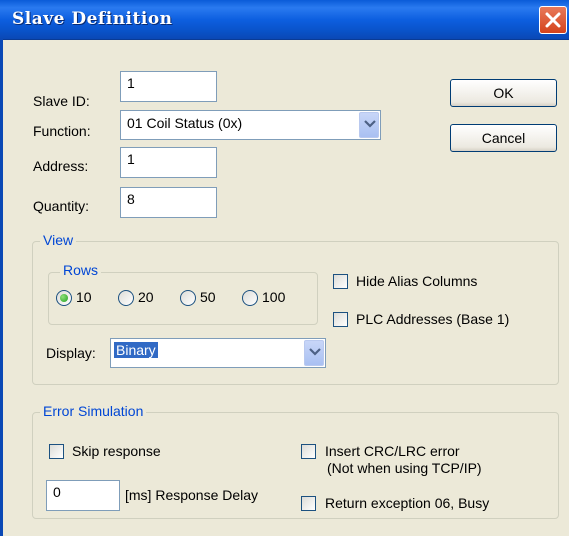 Image resolution: width=569 pixels, height=536 pixels. Describe the element at coordinates (208, 297) in the screenshot. I see `rows-option-50-label: 50` at that location.